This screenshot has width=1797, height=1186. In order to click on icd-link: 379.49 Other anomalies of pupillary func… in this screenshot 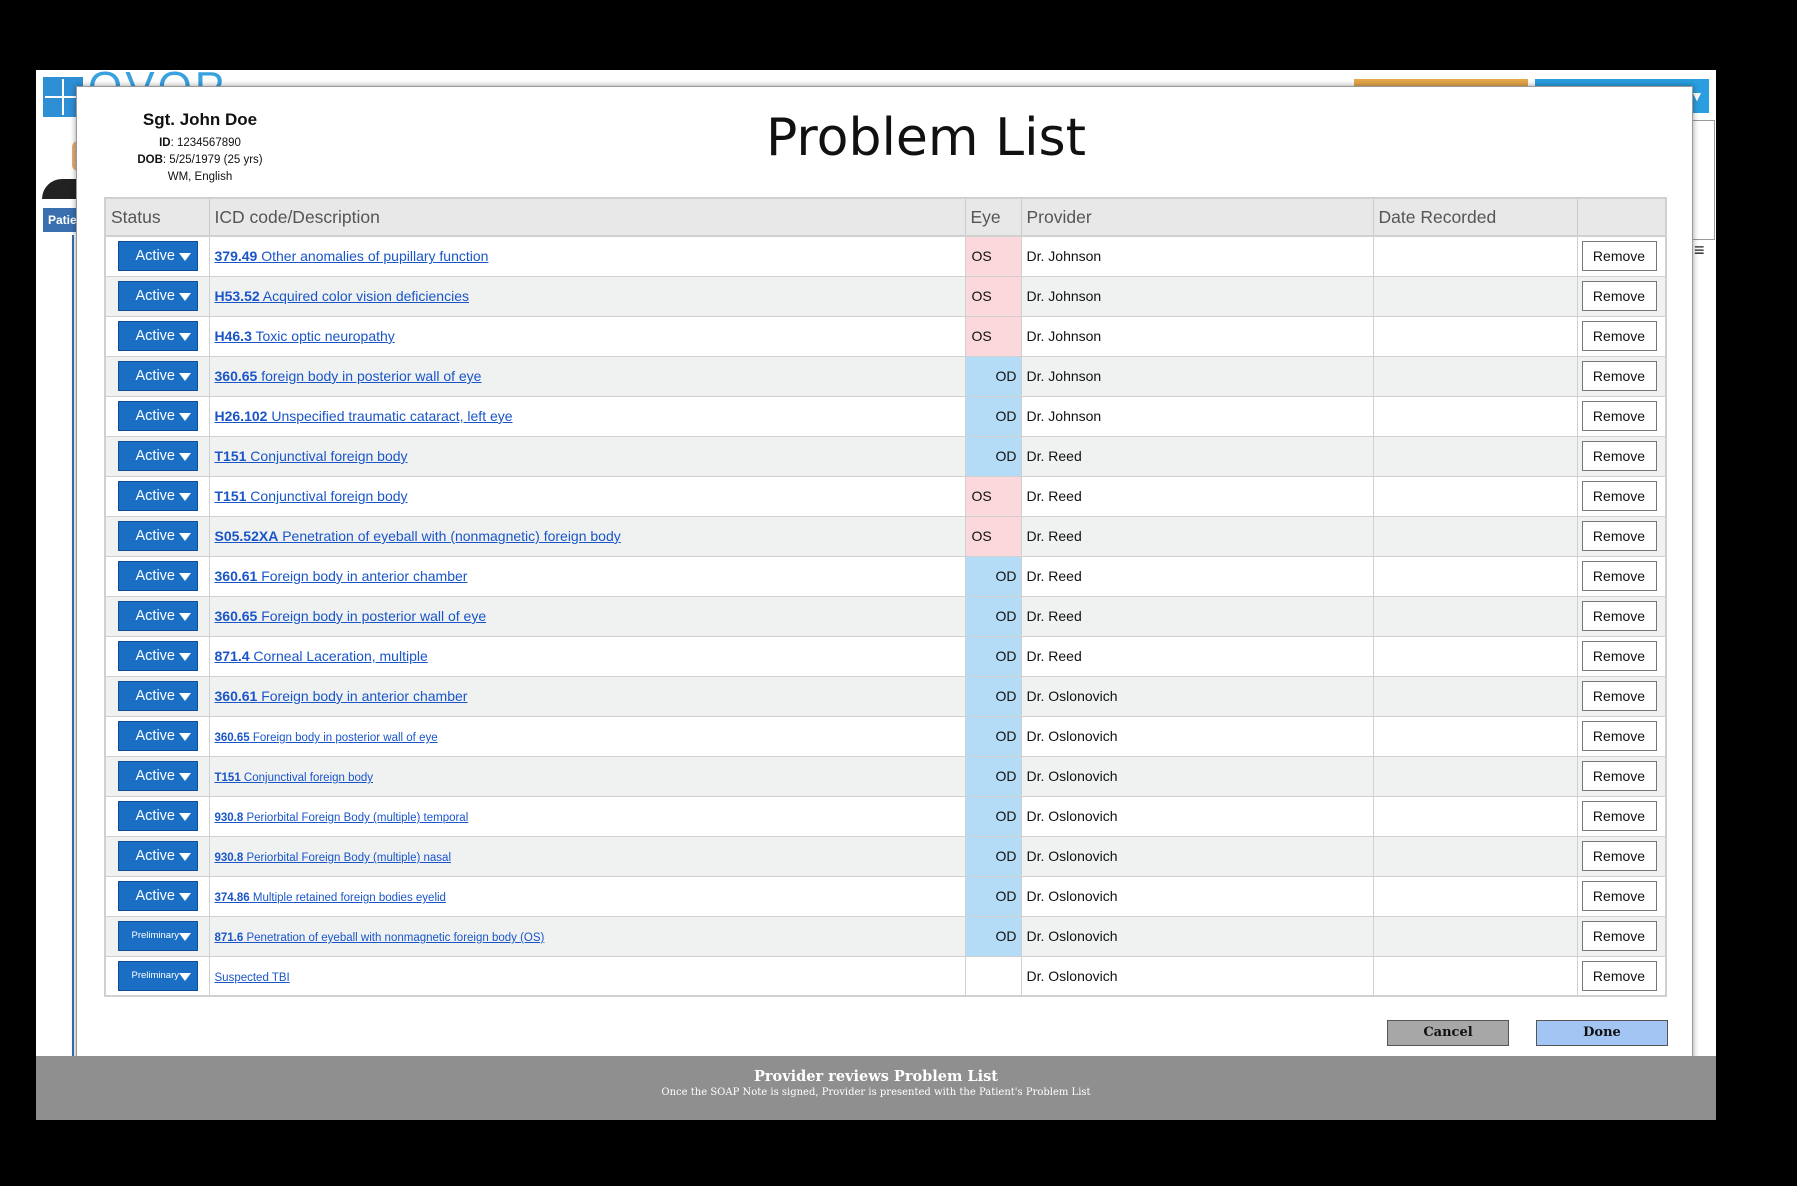, I will do `click(352, 256)`.